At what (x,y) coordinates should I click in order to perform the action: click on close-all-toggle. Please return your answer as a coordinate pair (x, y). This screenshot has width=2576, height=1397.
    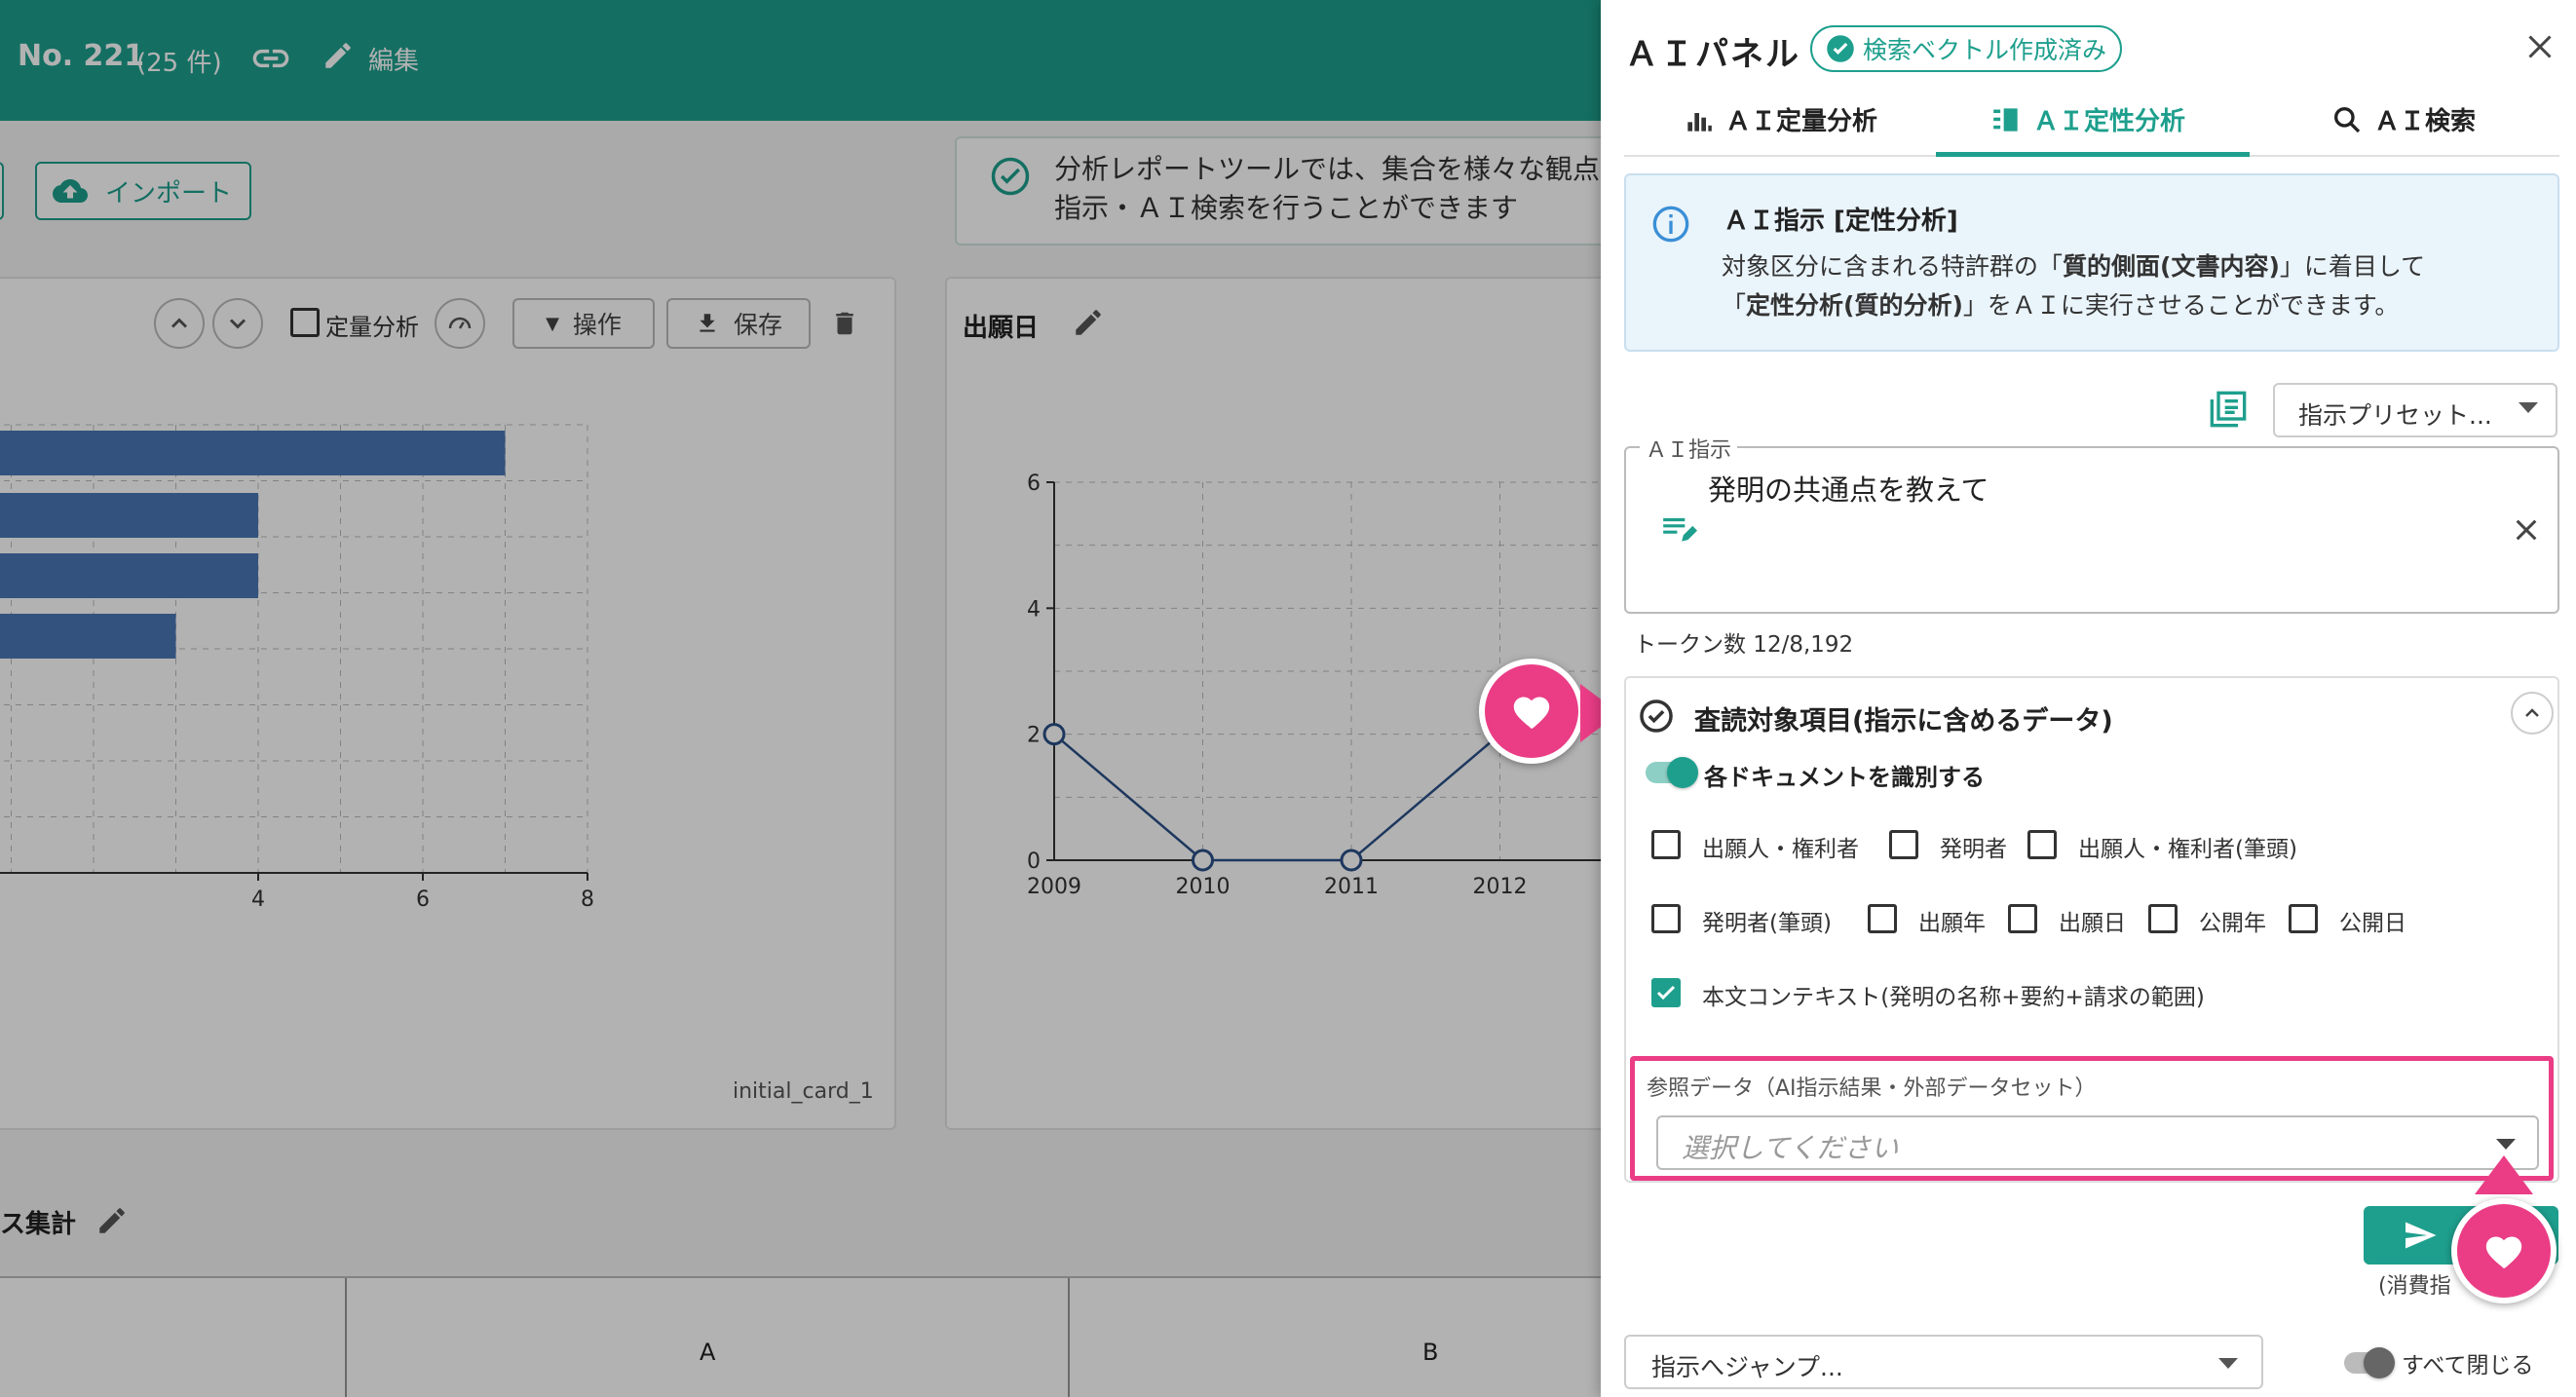
    Looking at the image, I should click on (2369, 1362).